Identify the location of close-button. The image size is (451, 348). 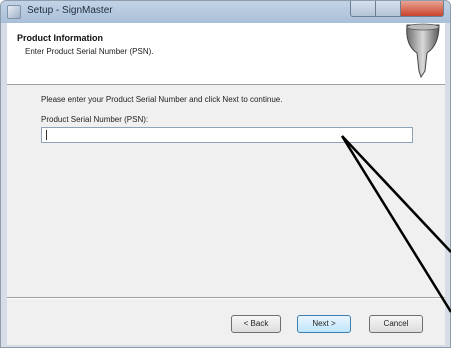
(422, 9).